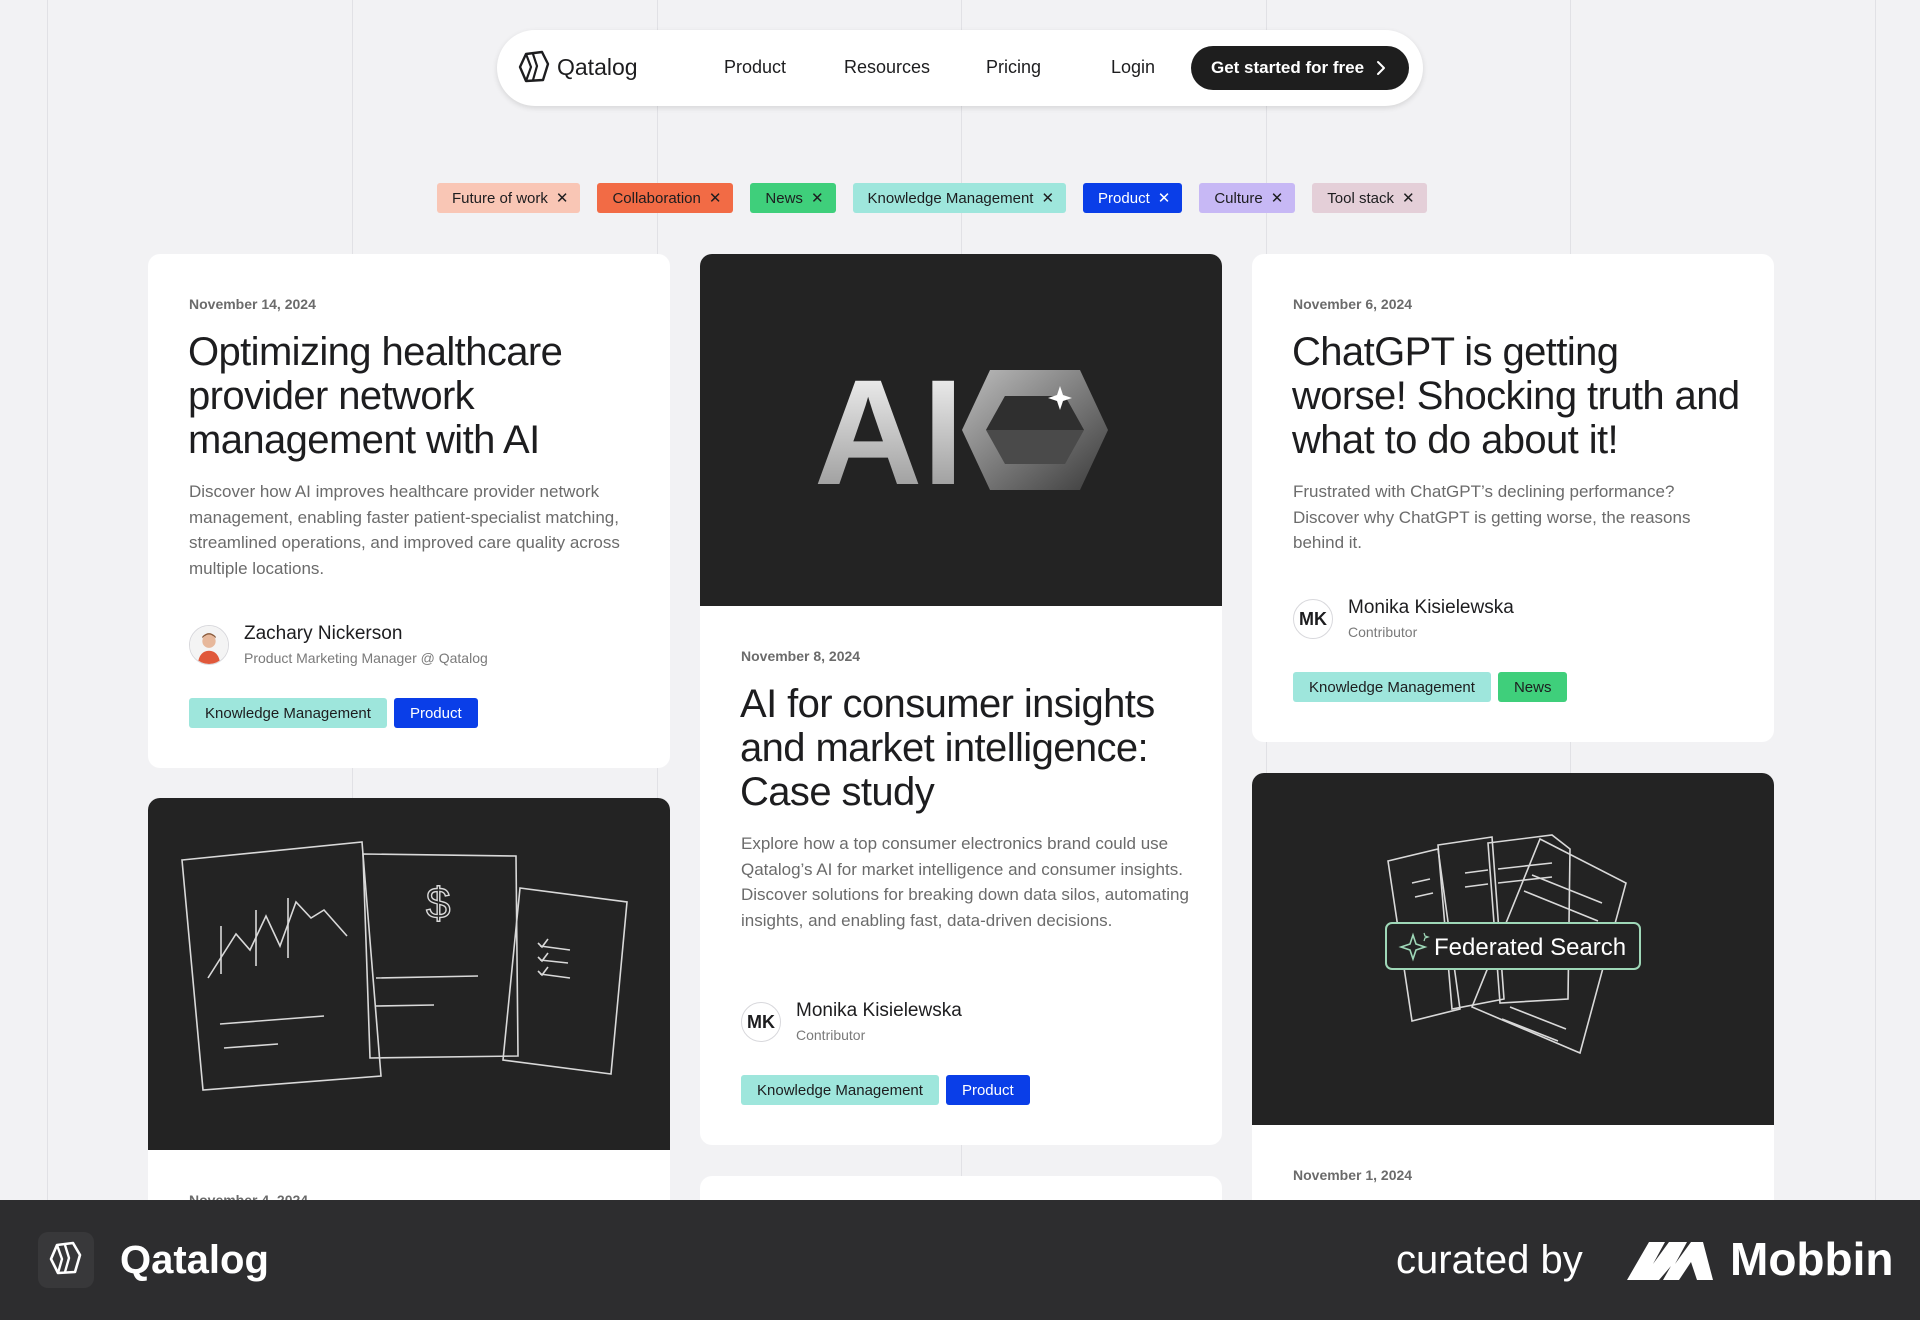 The image size is (1920, 1320). I want to click on federated-search-illustration: Federated Search, so click(1513, 944).